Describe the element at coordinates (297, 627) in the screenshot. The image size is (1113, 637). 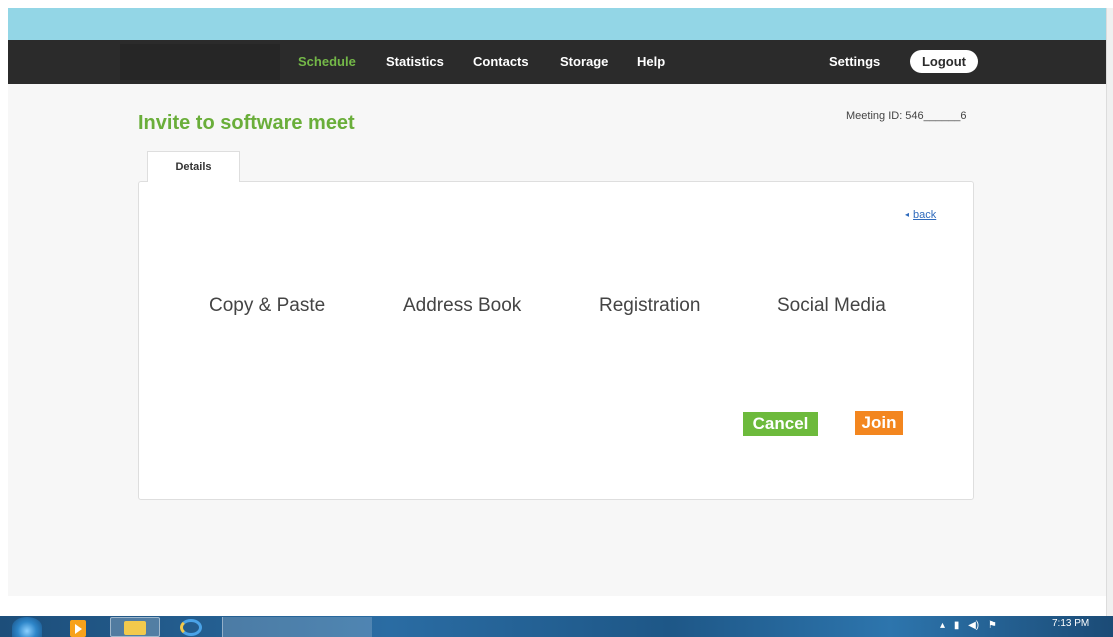
I see `taskbar-window-button` at that location.